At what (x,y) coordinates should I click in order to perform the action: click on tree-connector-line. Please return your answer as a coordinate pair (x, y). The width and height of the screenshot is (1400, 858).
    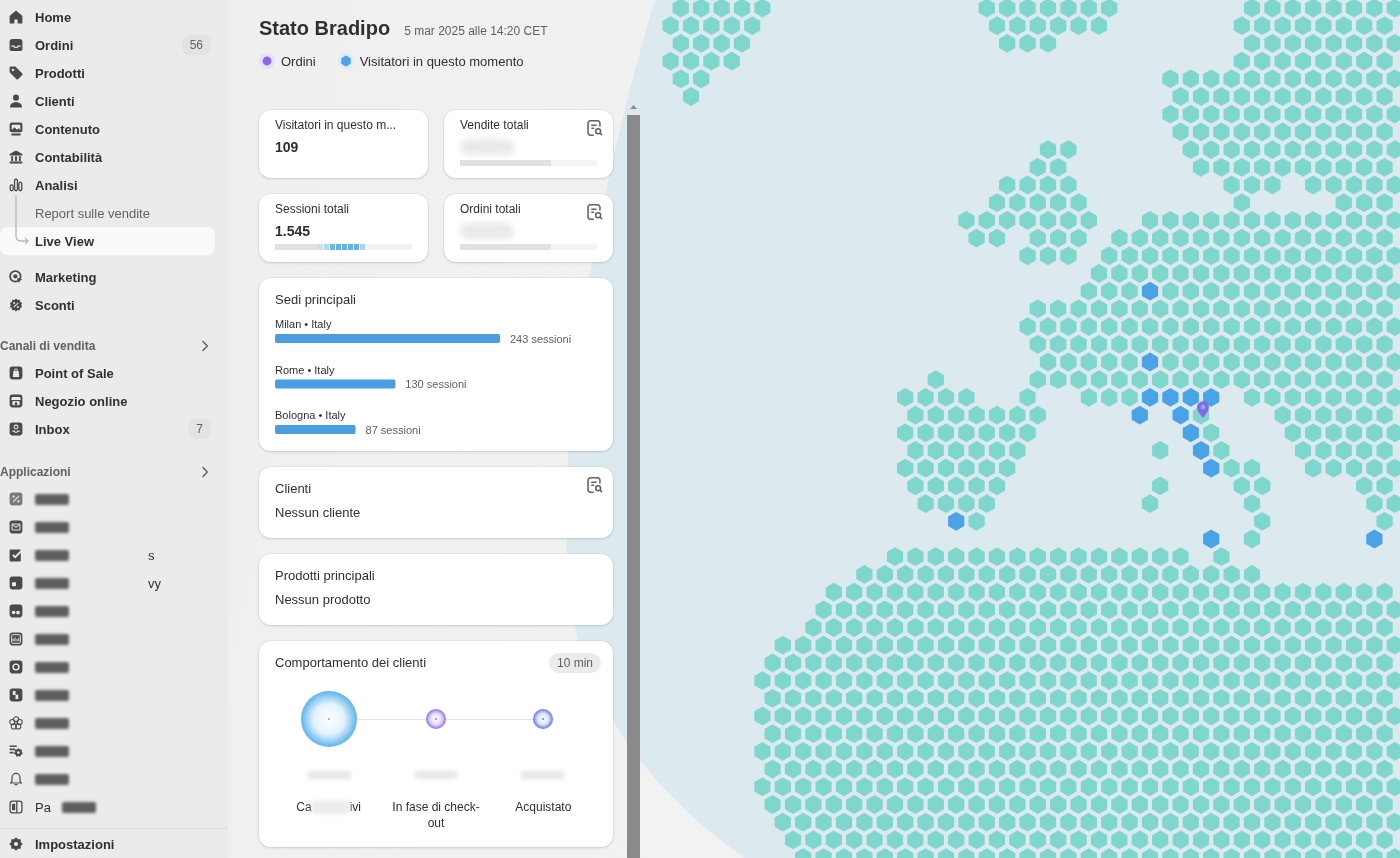
    Looking at the image, I should click on (22, 220).